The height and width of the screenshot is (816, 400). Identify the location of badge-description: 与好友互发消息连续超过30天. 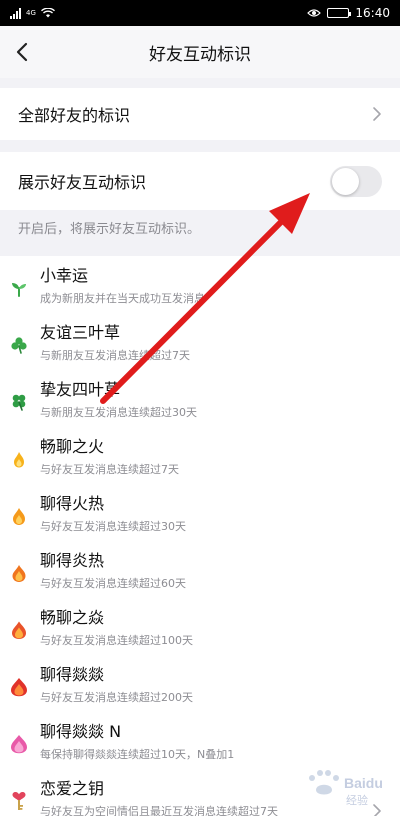
(113, 526).